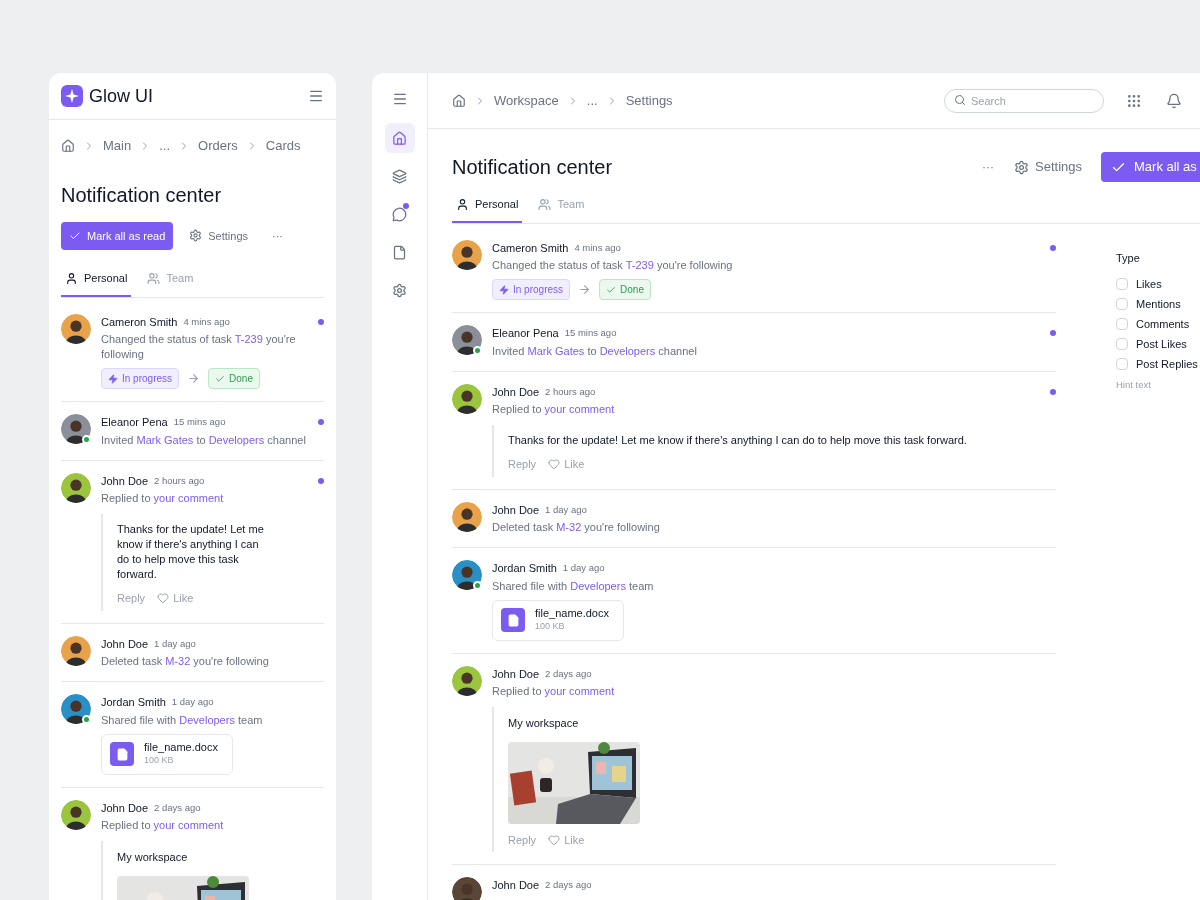  I want to click on notification-text: Deleted task M-32 you're following, so click(185, 661).